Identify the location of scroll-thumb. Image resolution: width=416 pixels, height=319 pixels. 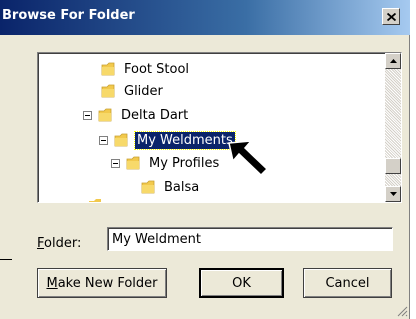
(393, 166).